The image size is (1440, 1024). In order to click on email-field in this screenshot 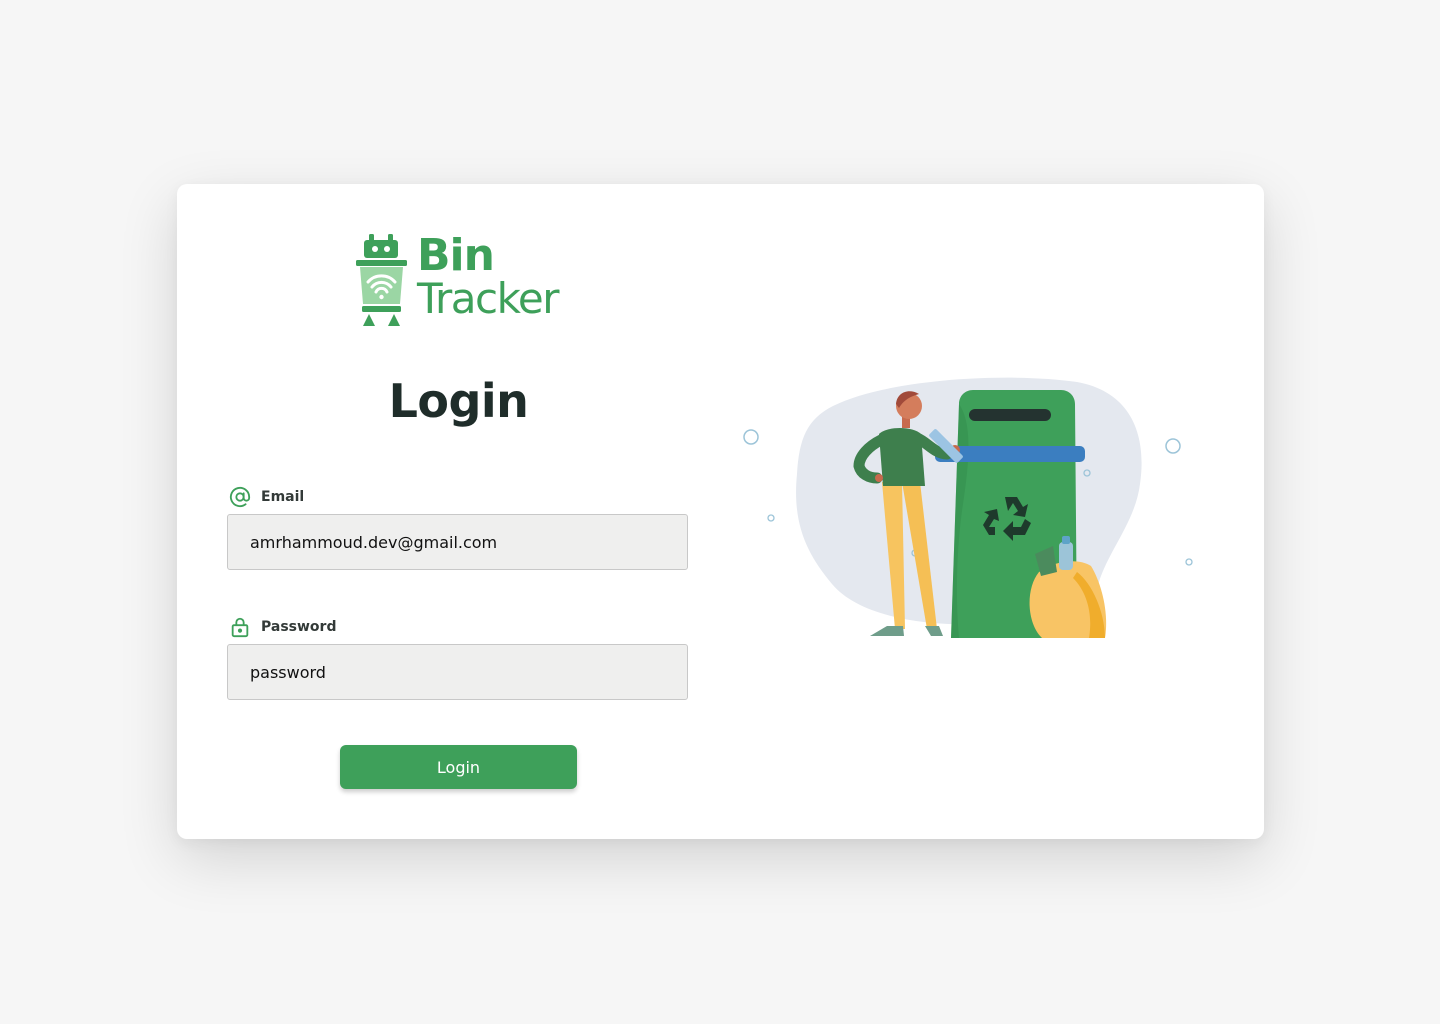, I will do `click(457, 542)`.